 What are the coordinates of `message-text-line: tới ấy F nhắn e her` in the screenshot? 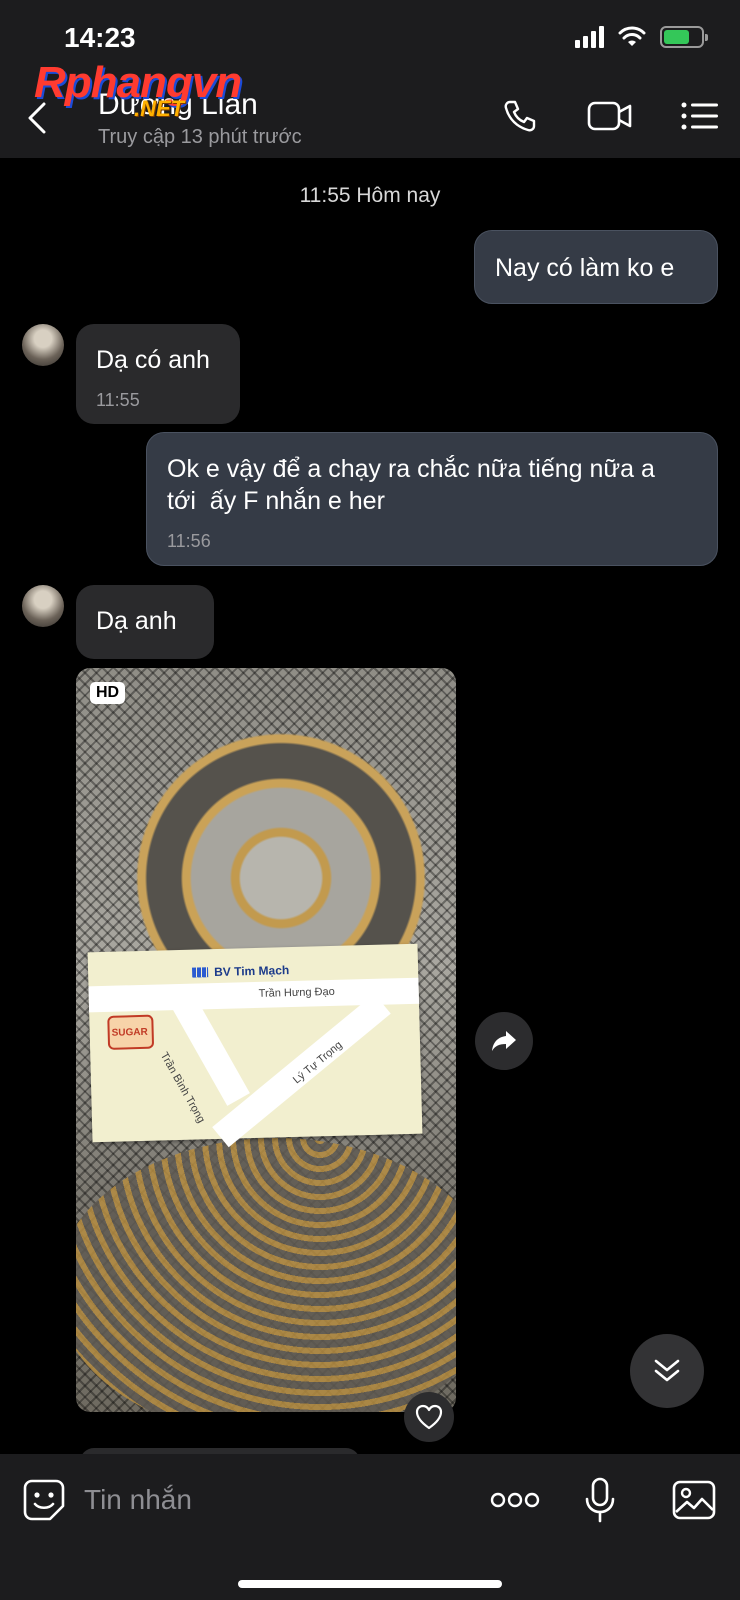 It's located at (276, 501).